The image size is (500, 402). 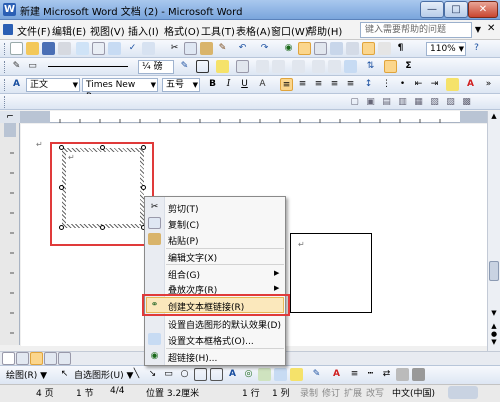 I want to click on ctx-copy: 复制(C), so click(x=183, y=224).